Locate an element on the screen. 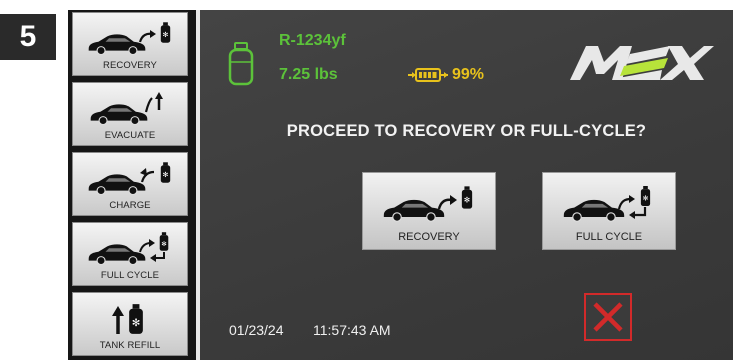  sidebar-item-evacuate: EVACUATE is located at coordinates (130, 114).